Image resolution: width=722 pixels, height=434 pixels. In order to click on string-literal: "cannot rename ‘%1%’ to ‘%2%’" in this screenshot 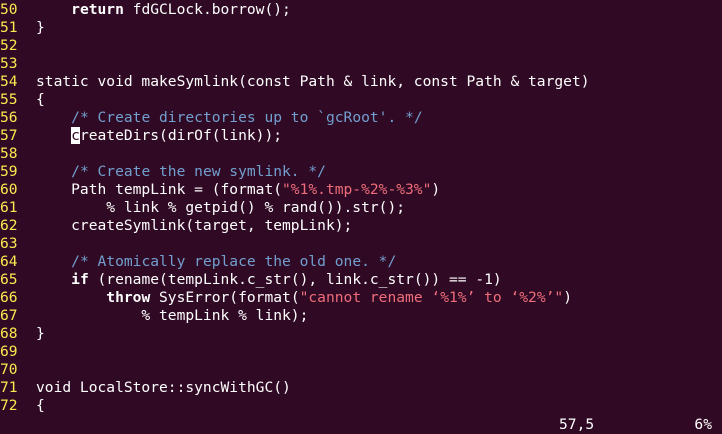, I will do `click(431, 297)`.